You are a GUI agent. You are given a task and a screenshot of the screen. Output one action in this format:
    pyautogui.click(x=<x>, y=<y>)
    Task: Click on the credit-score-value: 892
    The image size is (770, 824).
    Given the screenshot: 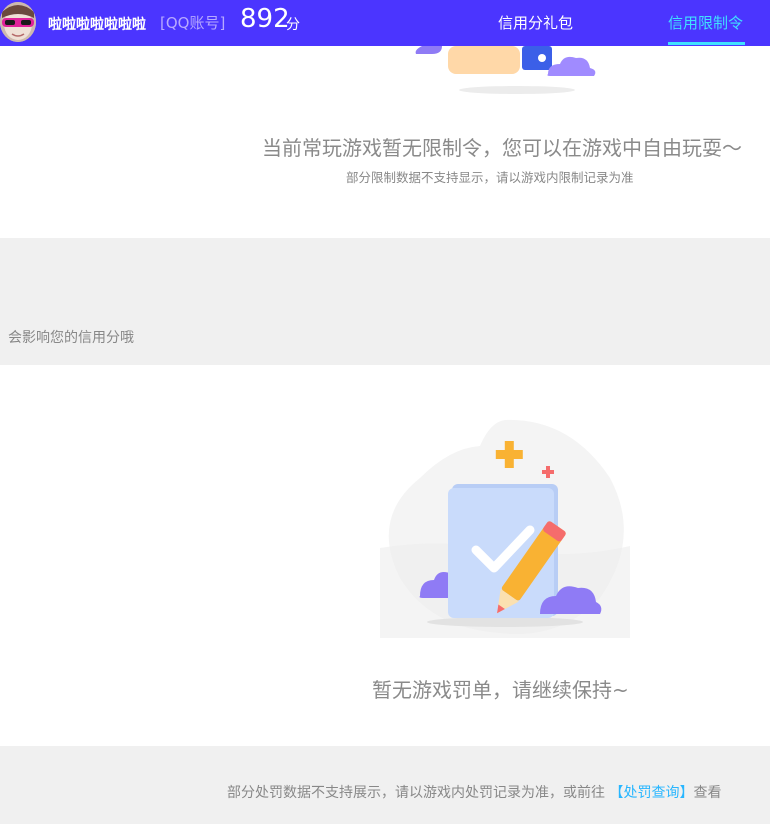 What is the action you would take?
    pyautogui.click(x=265, y=19)
    